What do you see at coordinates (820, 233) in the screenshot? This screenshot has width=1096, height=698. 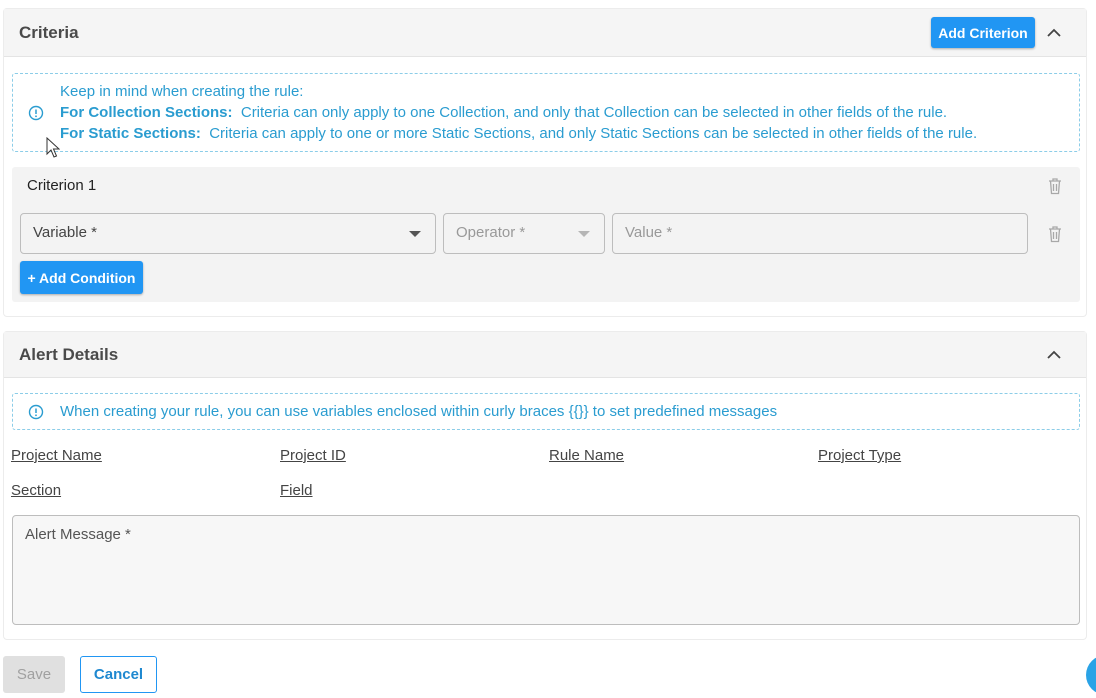 I see `value-input: Value *` at bounding box center [820, 233].